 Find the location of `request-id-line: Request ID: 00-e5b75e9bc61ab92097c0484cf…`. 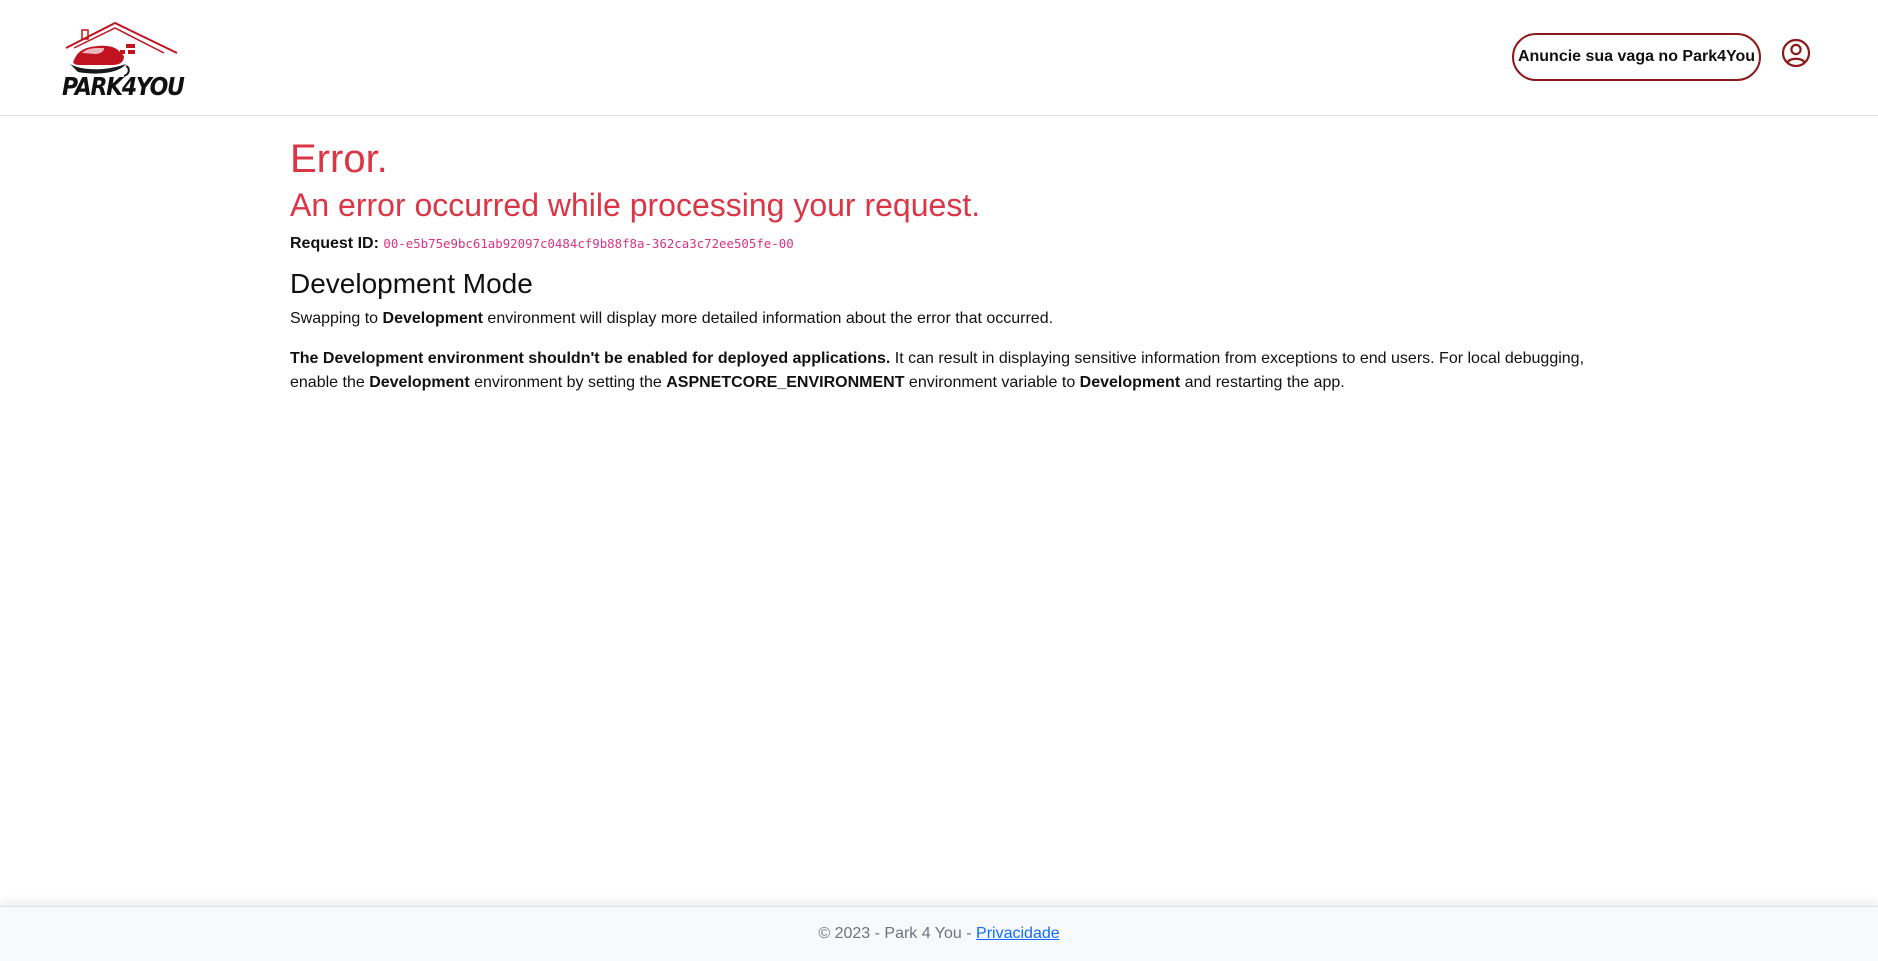

request-id-line: Request ID: 00-e5b75e9bc61ab92097c0484cf… is located at coordinates (940, 244).